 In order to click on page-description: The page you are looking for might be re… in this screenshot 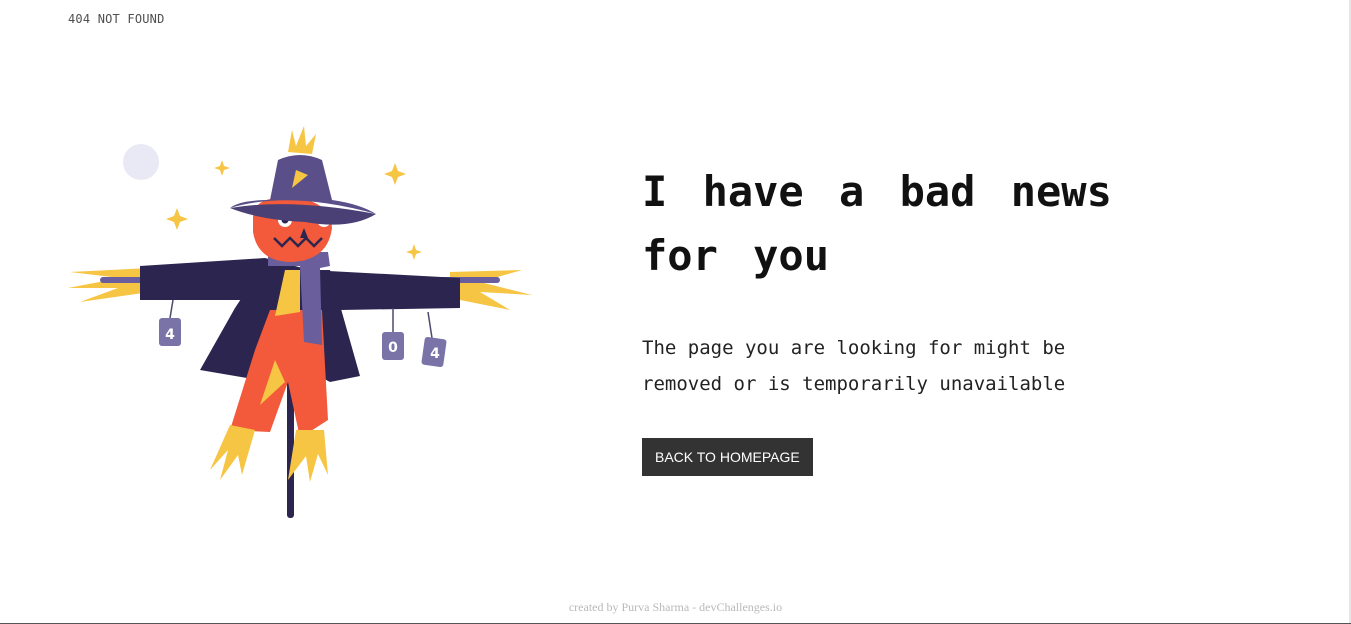, I will do `click(854, 366)`.